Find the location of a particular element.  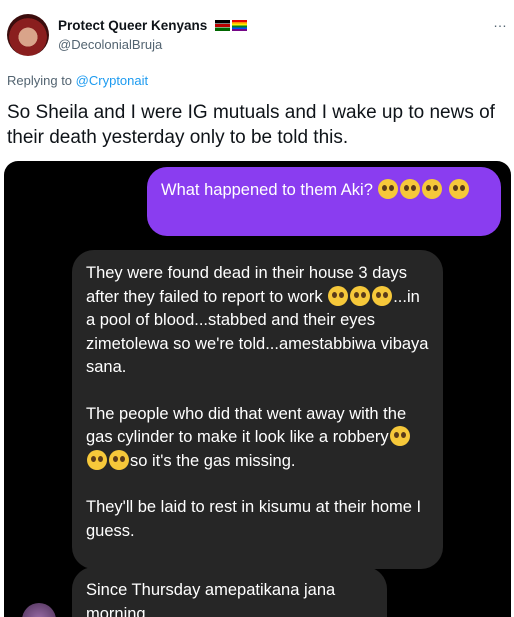

display-name: Protect Queer Kenyans is located at coordinates (153, 25).